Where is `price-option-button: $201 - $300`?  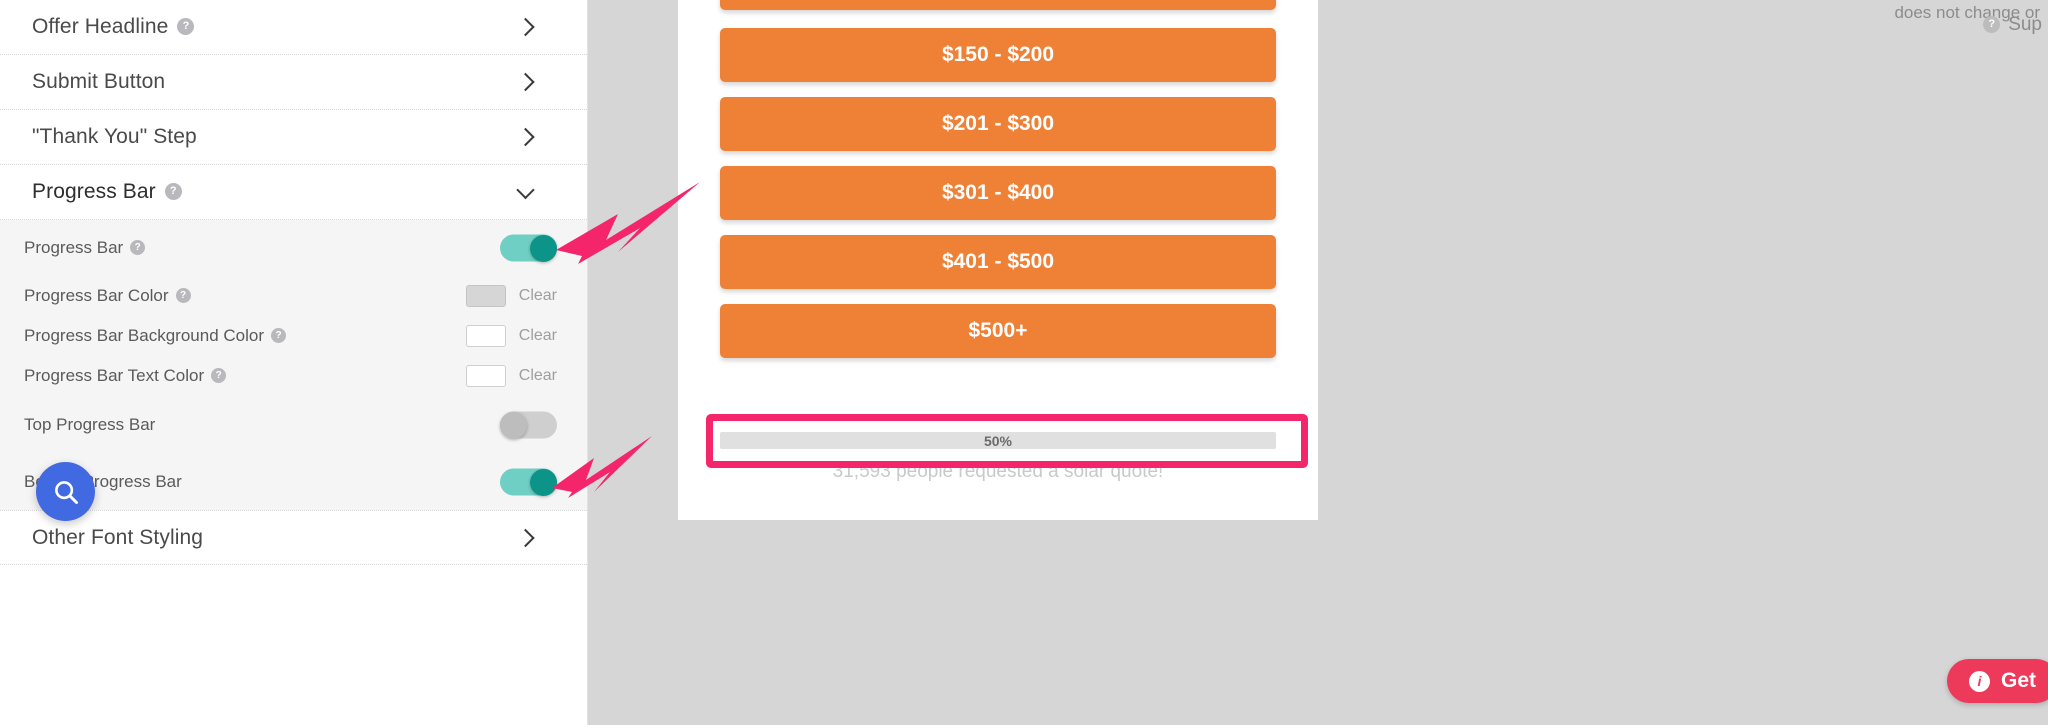
price-option-button: $201 - $300 is located at coordinates (998, 124).